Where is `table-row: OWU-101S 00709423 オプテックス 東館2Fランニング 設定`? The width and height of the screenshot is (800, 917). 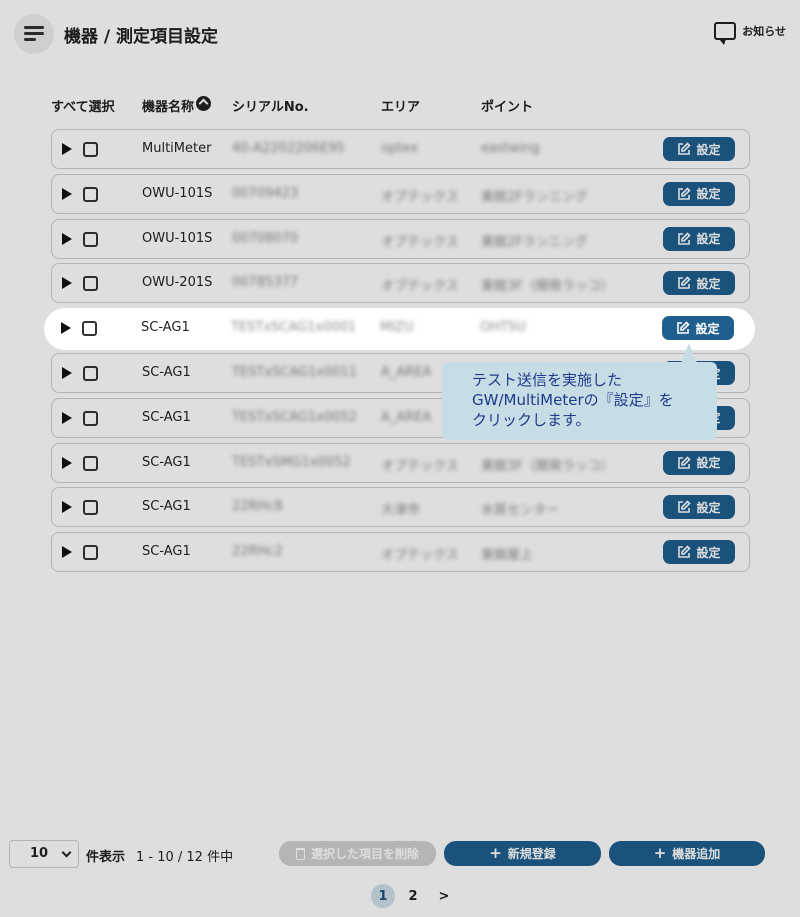
table-row: OWU-101S 00709423 オプテックス 東館2Fランニング 設定 is located at coordinates (400, 193).